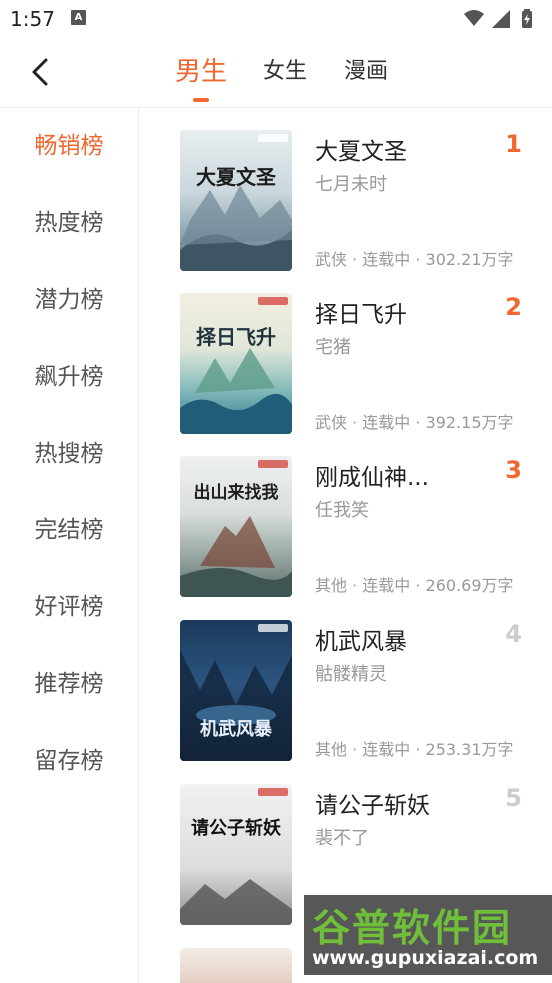 The width and height of the screenshot is (552, 983). I want to click on book-cover: 出山来找我, so click(236, 526).